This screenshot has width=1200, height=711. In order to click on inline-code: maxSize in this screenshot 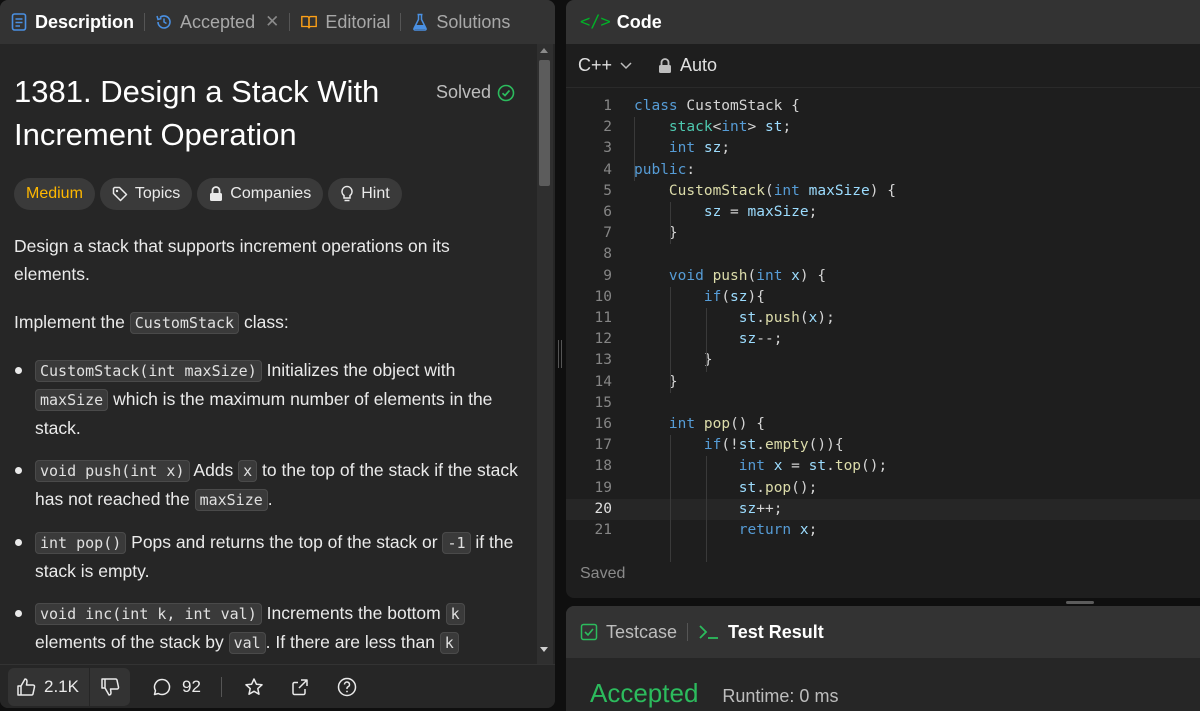, I will do `click(72, 400)`.